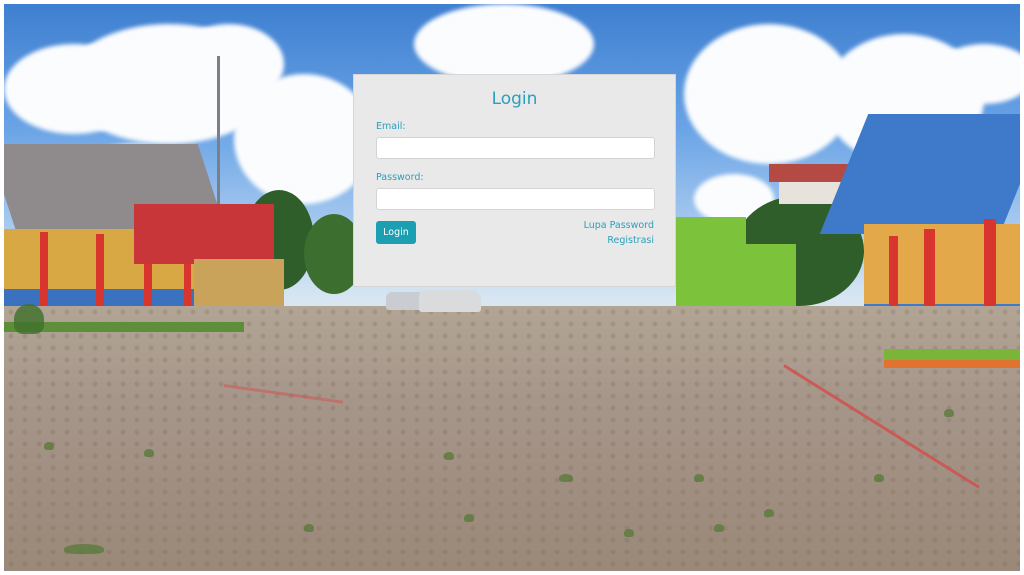 The height and width of the screenshot is (575, 1024). Describe the element at coordinates (630, 240) in the screenshot. I see `register-link: Registrasi` at that location.